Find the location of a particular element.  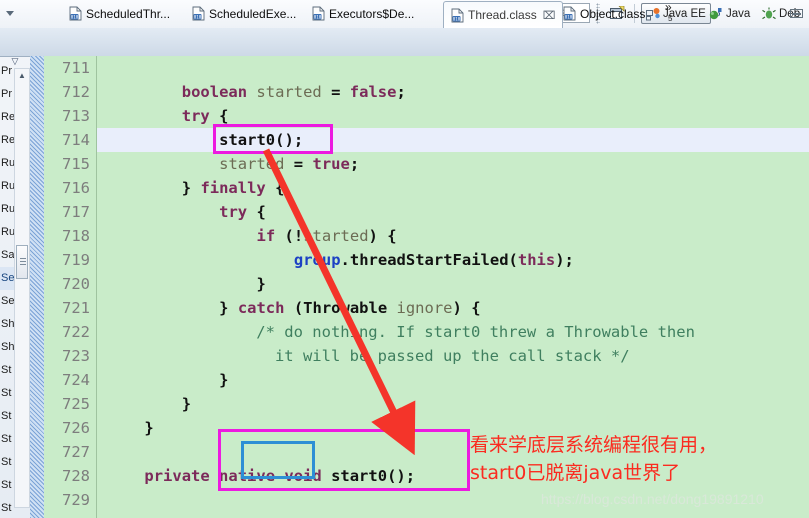

code-line: boolean started = false; is located at coordinates (453, 92).